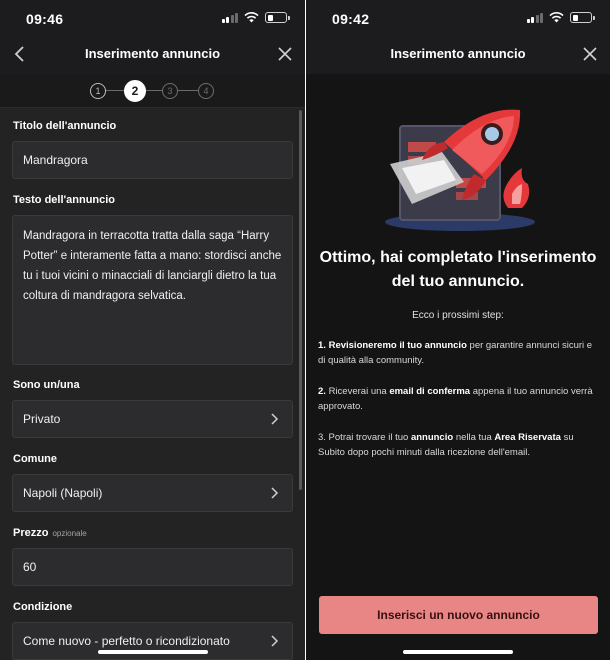 This screenshot has width=610, height=660. What do you see at coordinates (152, 91) in the screenshot?
I see `progress-stepper: 1 2 3 4` at bounding box center [152, 91].